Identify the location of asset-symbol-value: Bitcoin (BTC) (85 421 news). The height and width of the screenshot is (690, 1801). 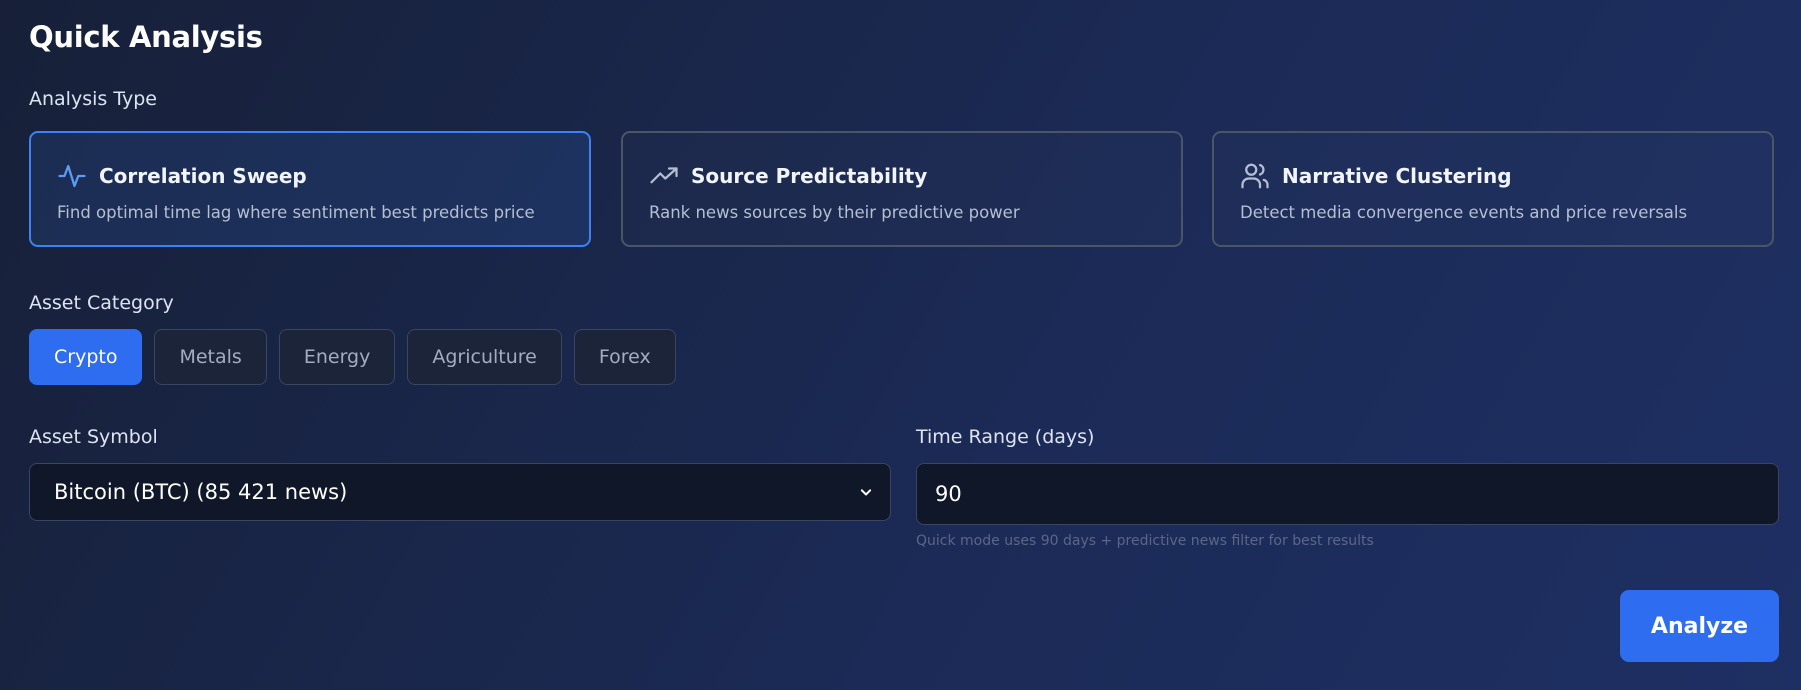
(201, 492).